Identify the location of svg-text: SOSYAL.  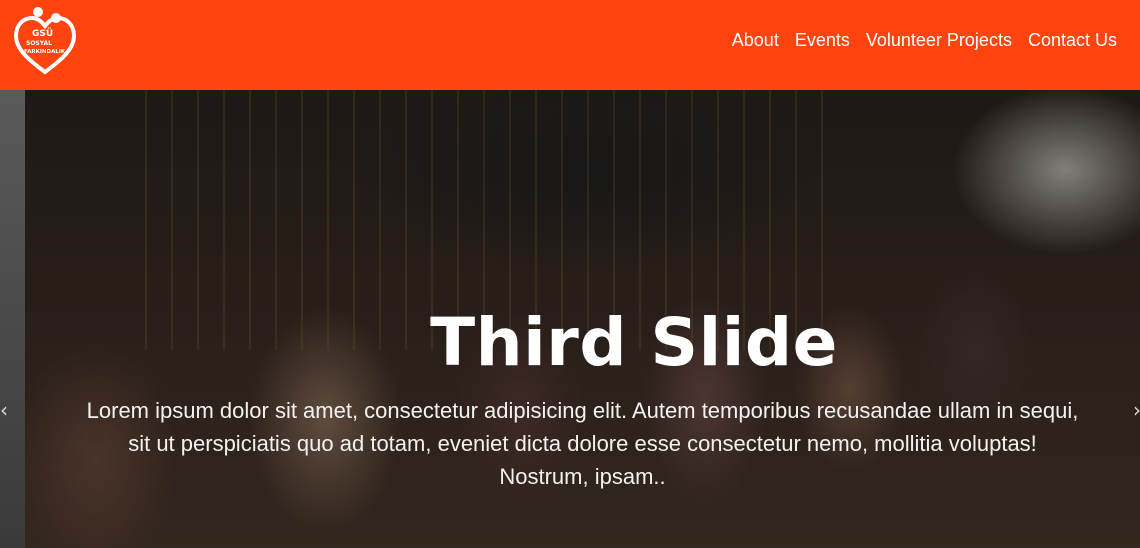
(39, 43).